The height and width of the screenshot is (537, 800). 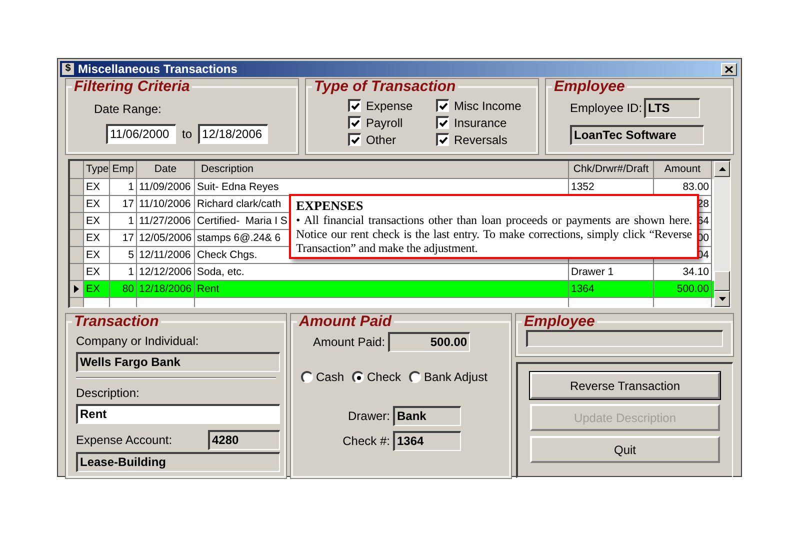 I want to click on table-cell: 11/10/2006, so click(x=165, y=204).